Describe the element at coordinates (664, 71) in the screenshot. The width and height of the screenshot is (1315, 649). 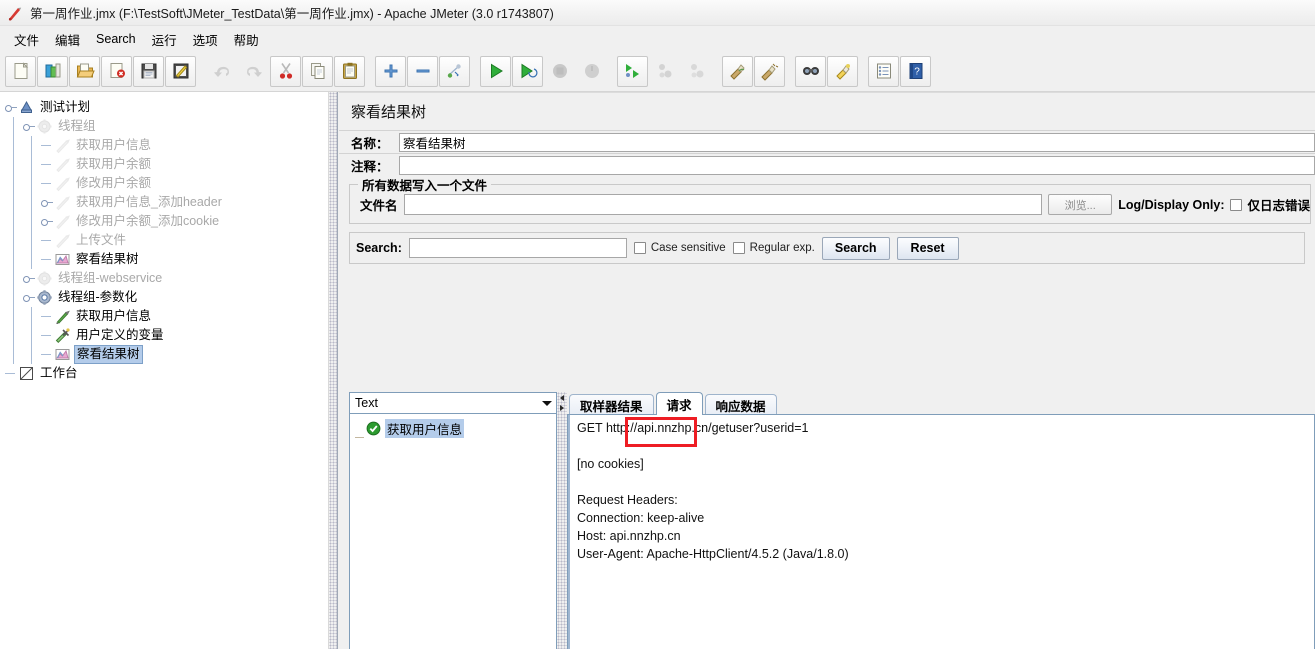
I see `remote-stop-all-icon` at that location.